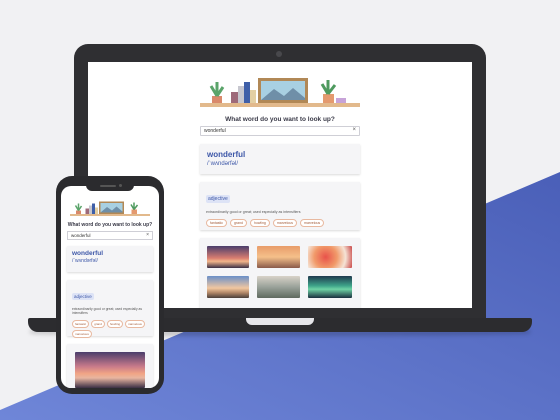  Describe the element at coordinates (108, 186) in the screenshot. I see `phone-speaker` at that location.